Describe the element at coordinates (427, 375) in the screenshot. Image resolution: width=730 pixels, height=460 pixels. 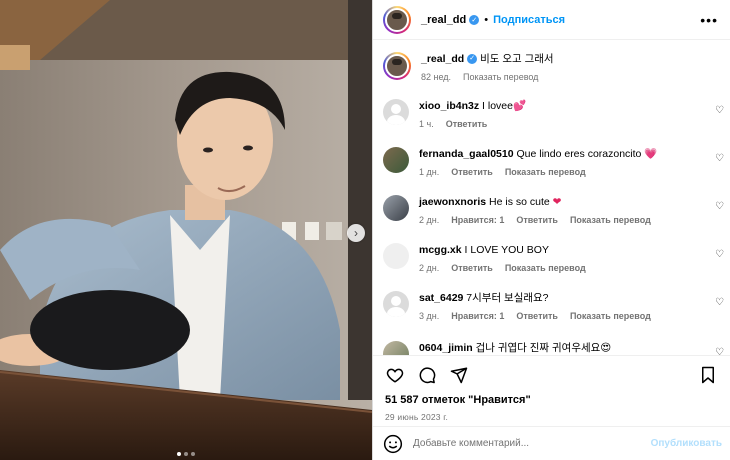
I see `comment-icon` at that location.